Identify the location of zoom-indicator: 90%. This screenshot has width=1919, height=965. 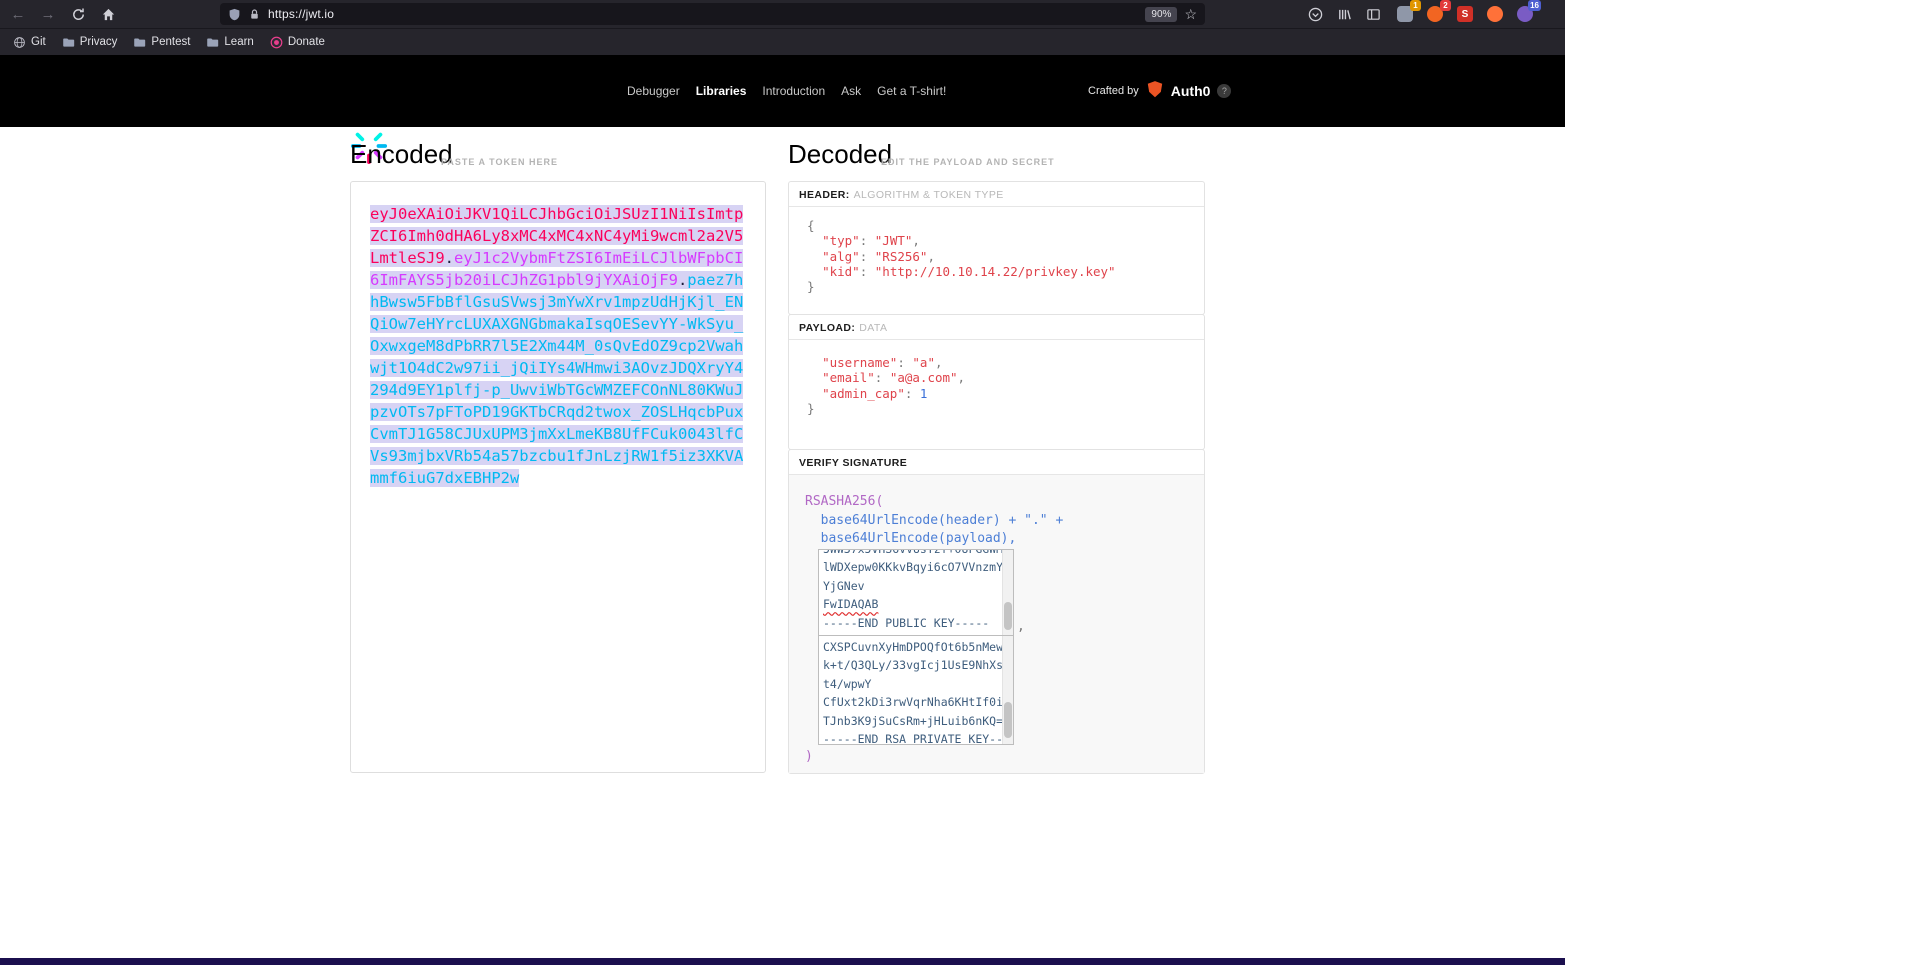
(1161, 14).